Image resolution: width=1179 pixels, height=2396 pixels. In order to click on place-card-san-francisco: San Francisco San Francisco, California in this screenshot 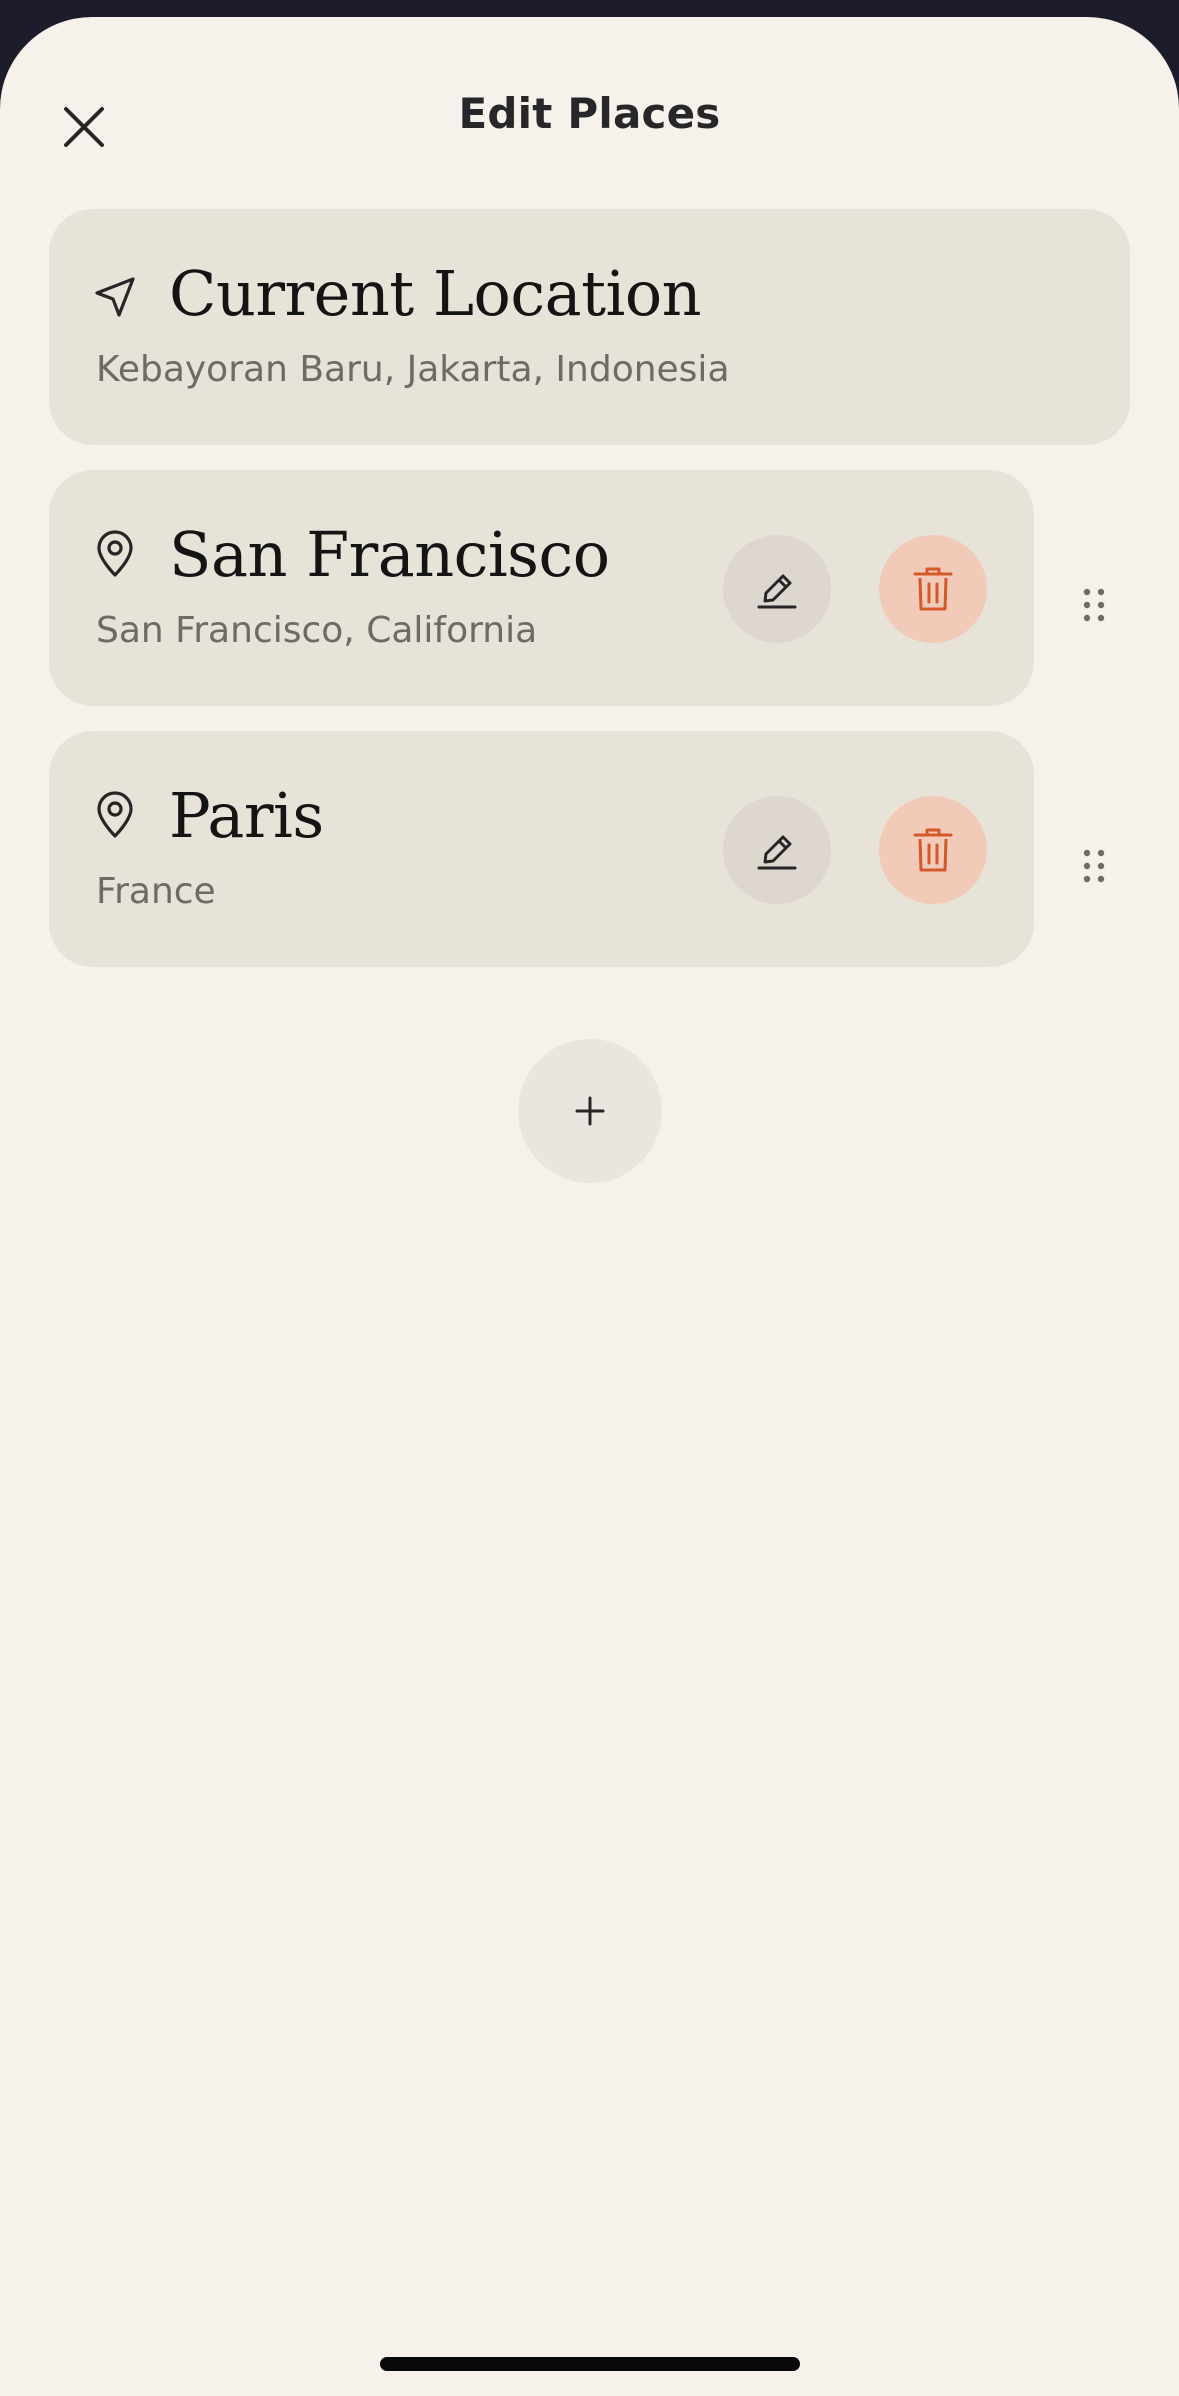, I will do `click(541, 588)`.